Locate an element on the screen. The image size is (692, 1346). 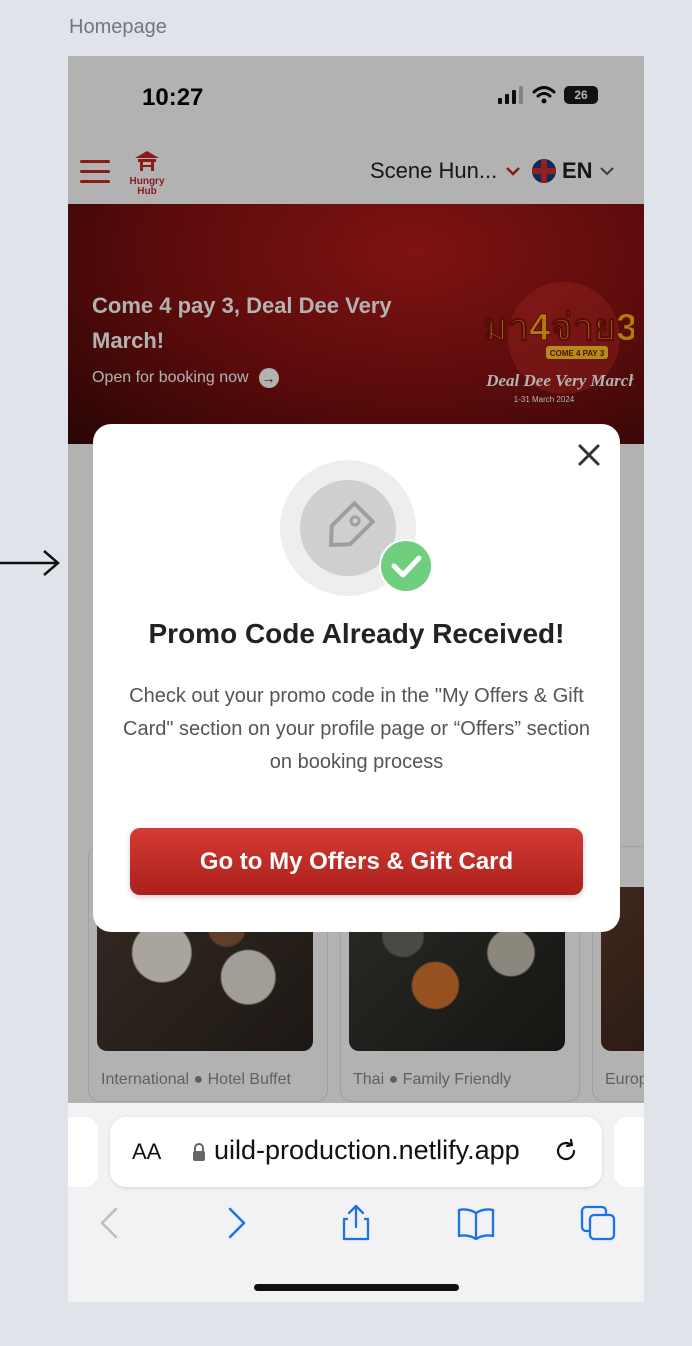
reader-settings-button: AA is located at coordinates (146, 1152).